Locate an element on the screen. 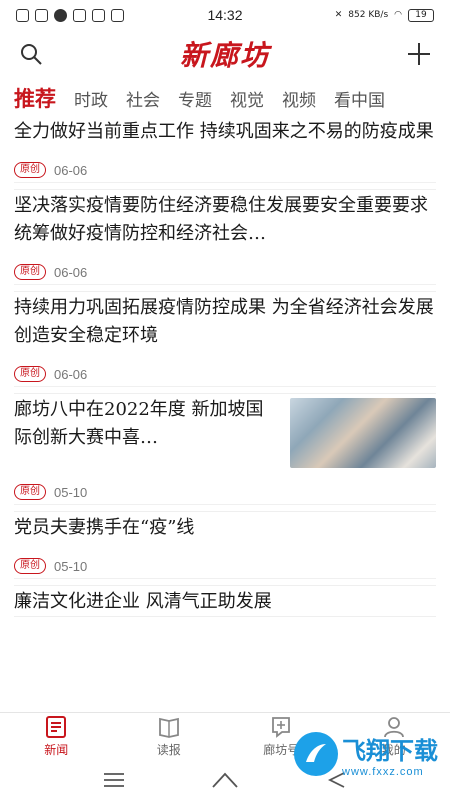 This screenshot has width=450, height=800. channel-tabs: 推荐 时政 社会 专题 视觉 视频 看中国 is located at coordinates (225, 98).